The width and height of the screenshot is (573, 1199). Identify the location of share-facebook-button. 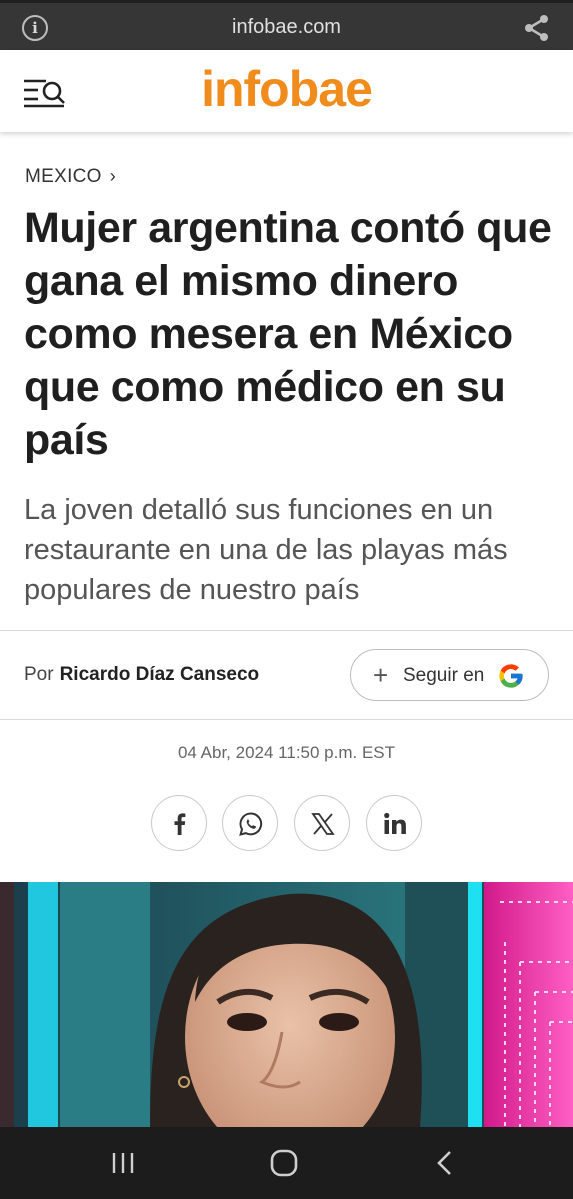
(179, 823).